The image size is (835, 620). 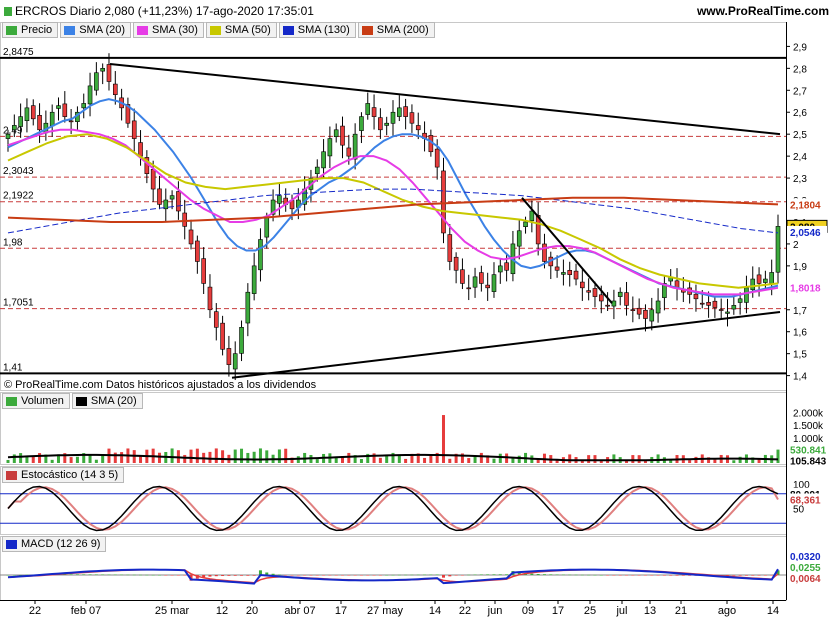 What do you see at coordinates (317, 30) in the screenshot?
I see `price-legend-item: SMA (130)` at bounding box center [317, 30].